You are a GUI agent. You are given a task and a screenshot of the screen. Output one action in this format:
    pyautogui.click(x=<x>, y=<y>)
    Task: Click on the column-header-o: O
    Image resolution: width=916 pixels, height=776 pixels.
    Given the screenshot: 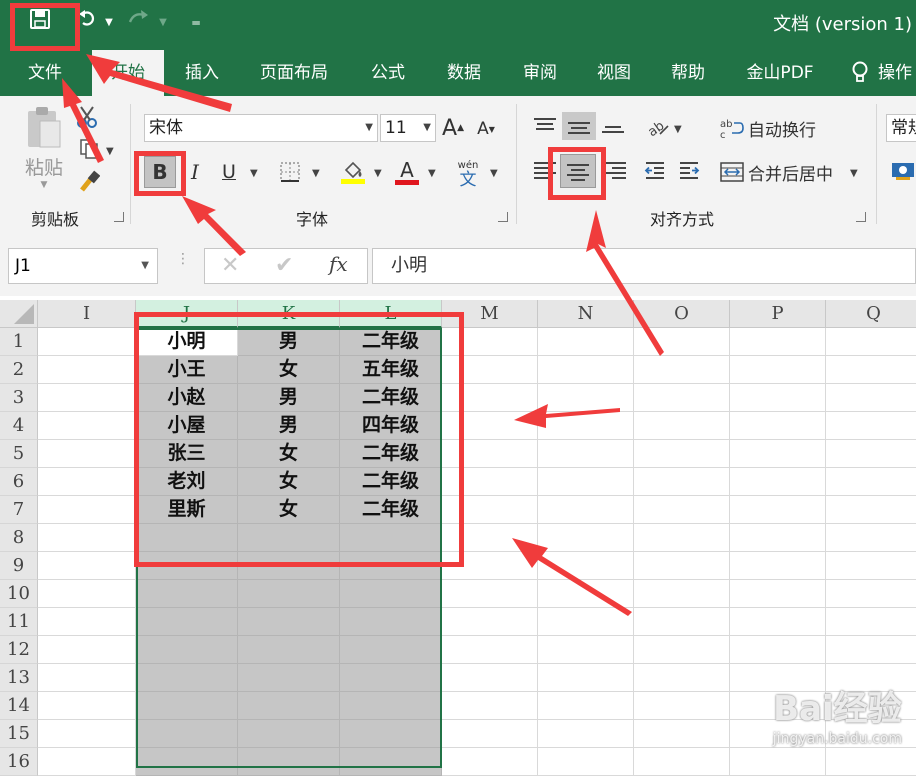 What is the action you would take?
    pyautogui.click(x=682, y=314)
    